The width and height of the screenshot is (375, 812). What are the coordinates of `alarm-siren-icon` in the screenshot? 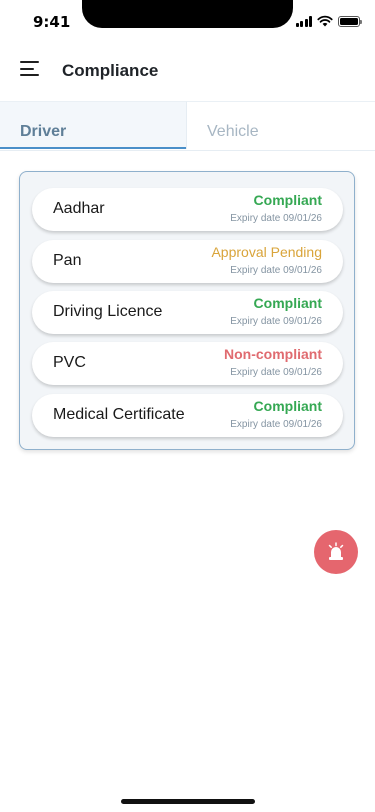 It's located at (336, 551).